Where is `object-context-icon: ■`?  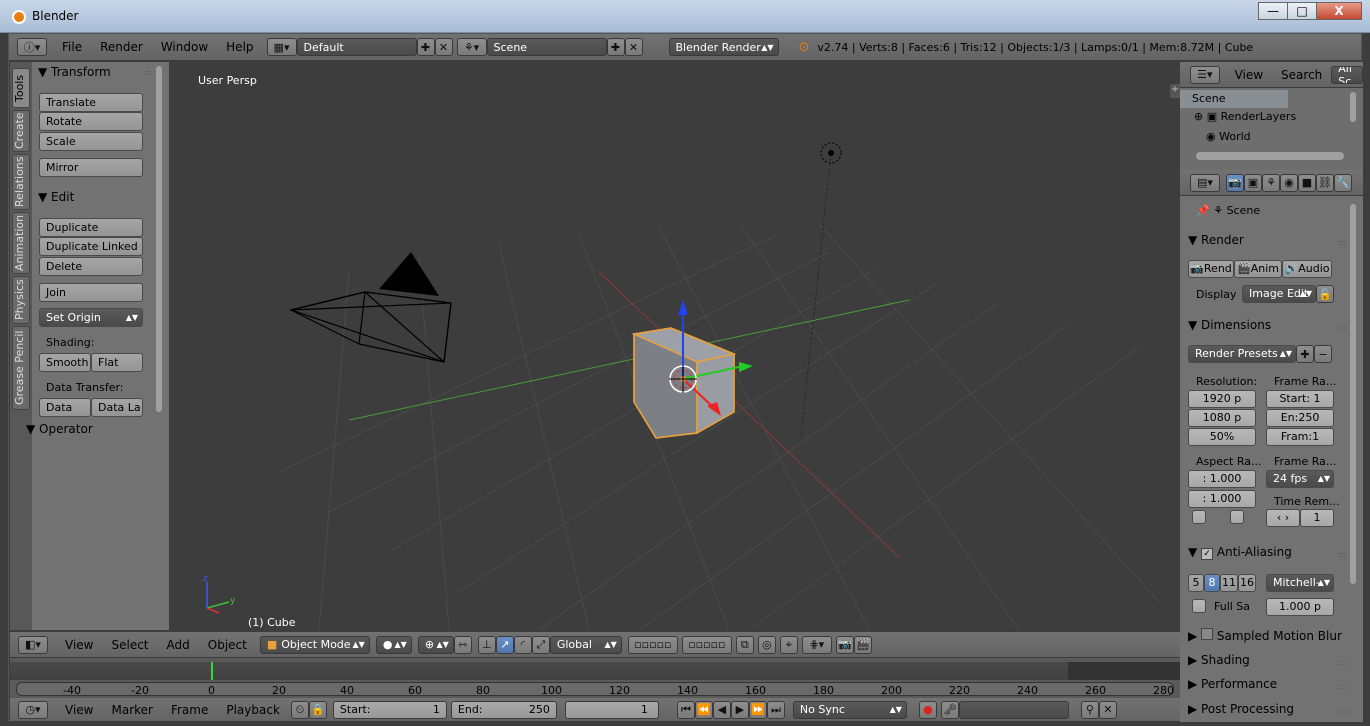
object-context-icon: ■ is located at coordinates (1307, 182).